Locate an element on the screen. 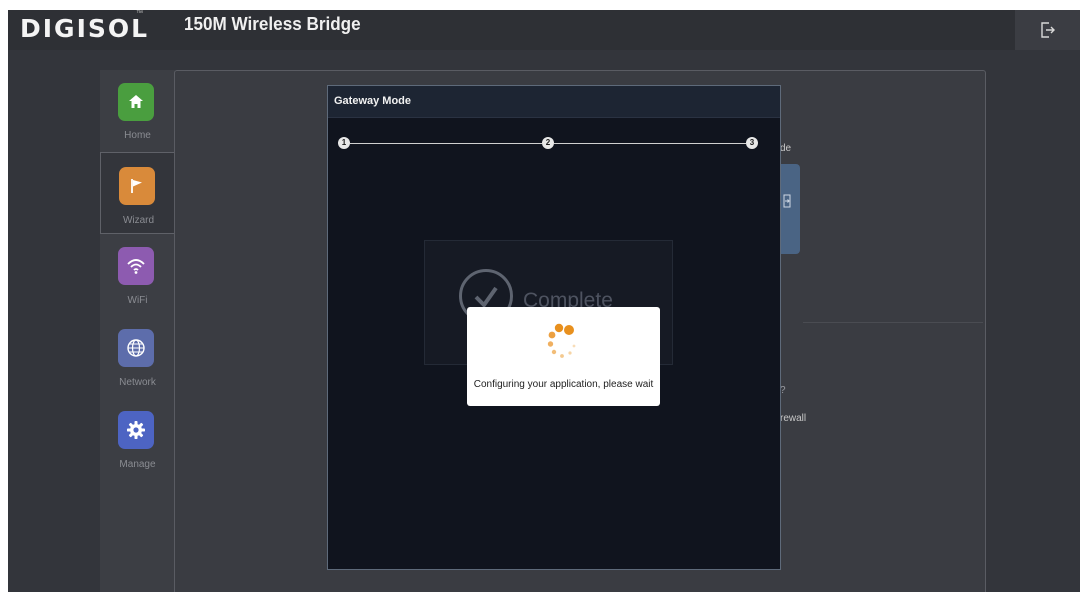 This screenshot has height=592, width=1080. trademark-mark: ™ is located at coordinates (139, 13).